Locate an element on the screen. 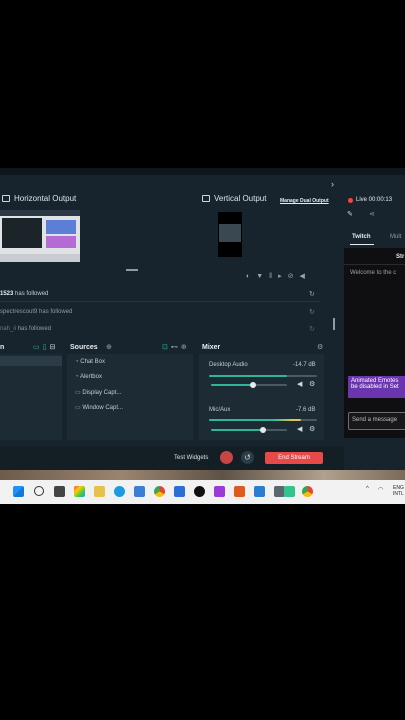  tray-chevron-icon: ^ is located at coordinates (367, 489).